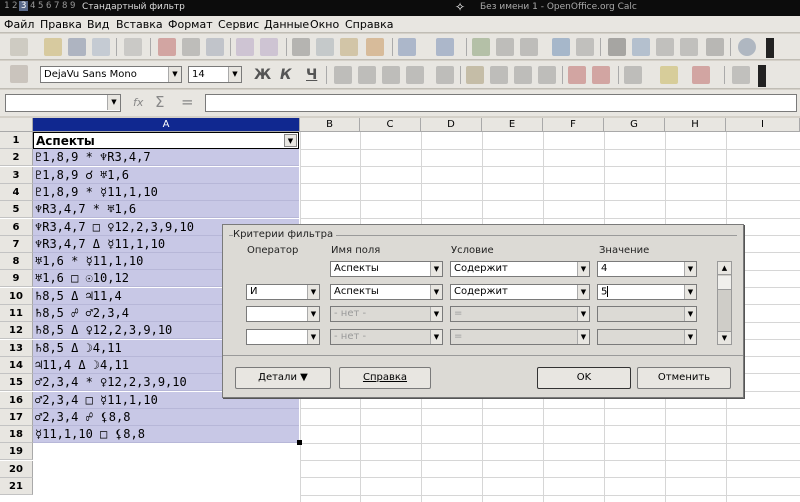  I want to click on workspace-9: 9, so click(72, 6).